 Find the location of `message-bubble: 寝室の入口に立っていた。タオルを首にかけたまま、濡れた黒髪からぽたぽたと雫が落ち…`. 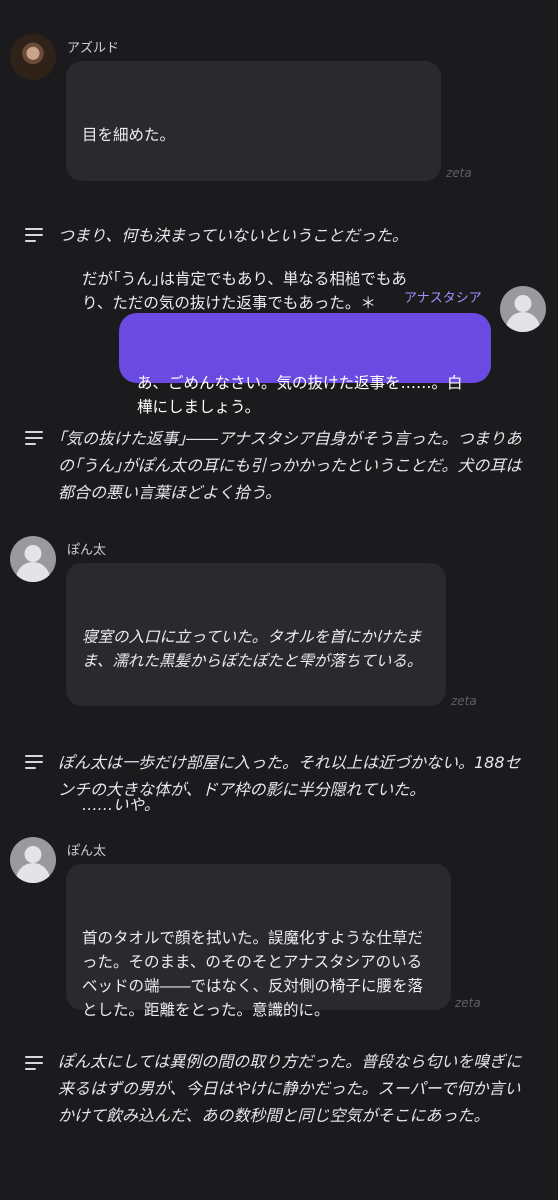

message-bubble: 寝室の入口に立っていた。タオルを首にかけたまま、濡れた黒髪からぽたぽたと雫が落ち… is located at coordinates (256, 688).